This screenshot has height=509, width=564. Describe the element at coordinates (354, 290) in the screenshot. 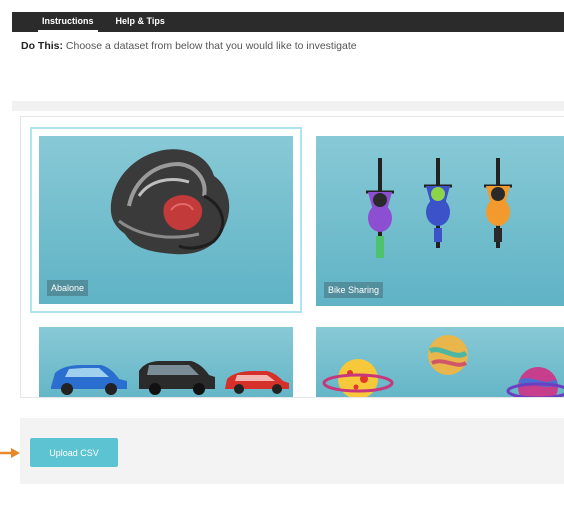

I see `dataset-label-bike-sharing: Bike Sharing` at that location.